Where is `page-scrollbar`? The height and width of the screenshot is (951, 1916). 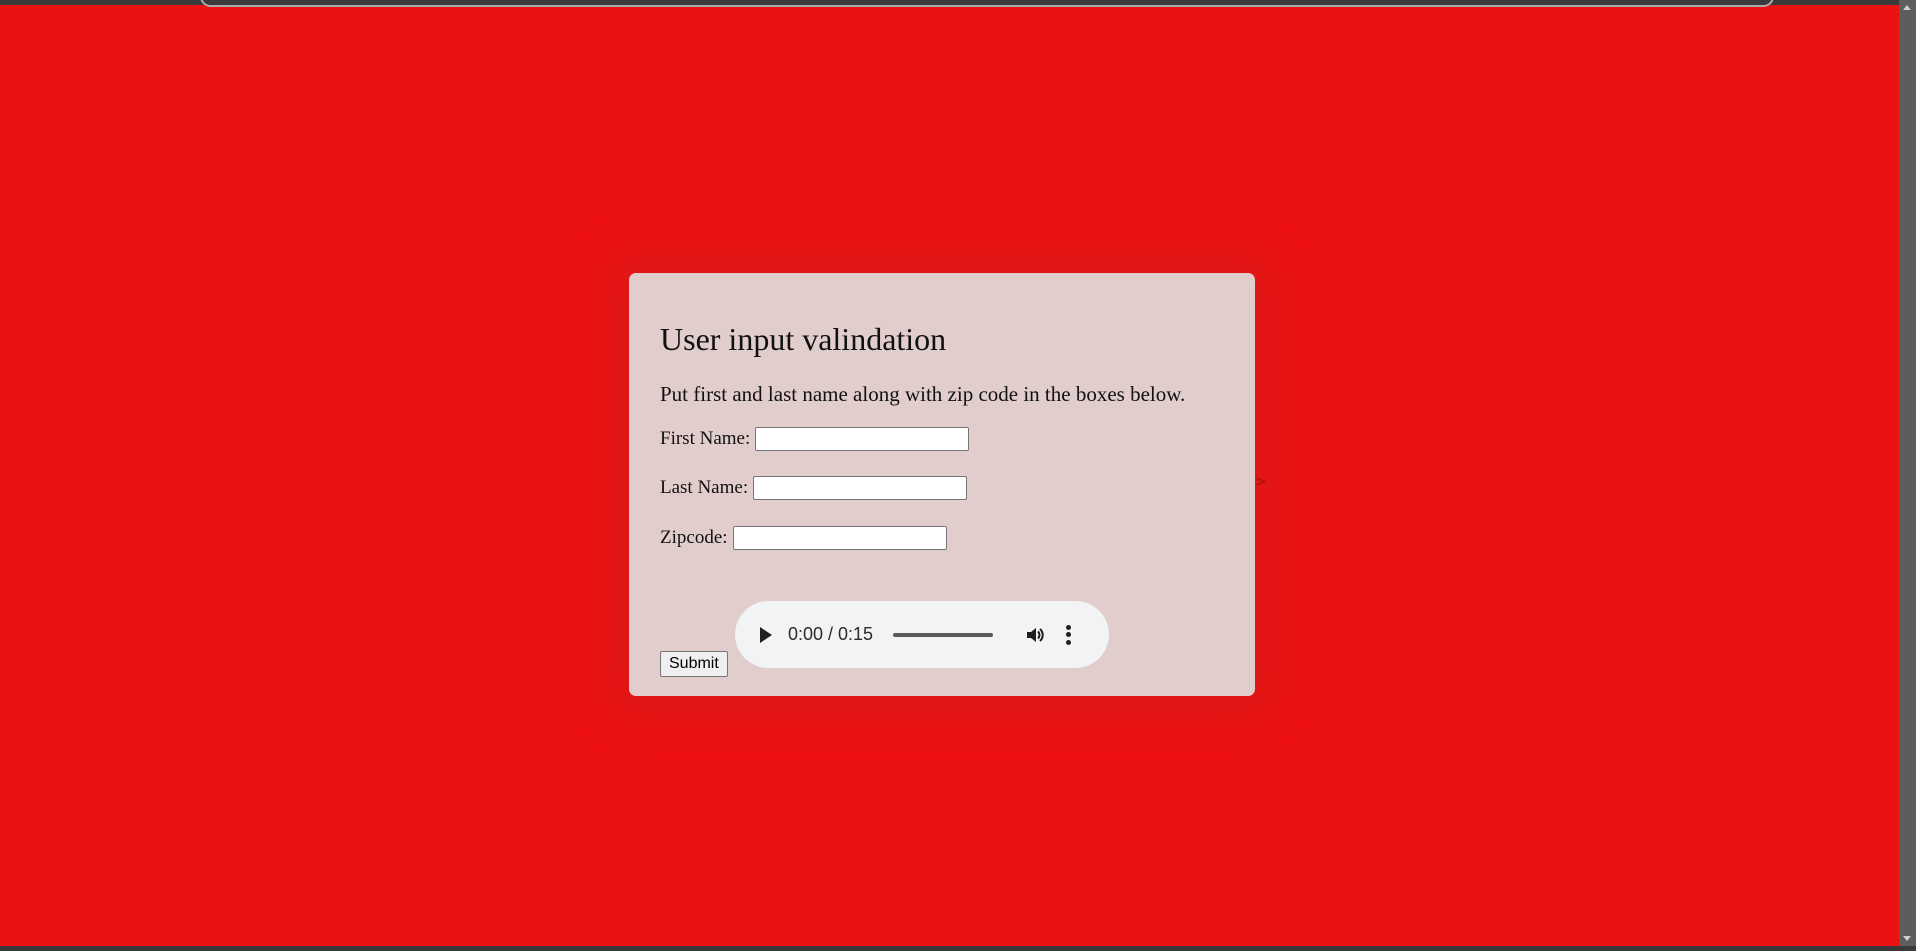
page-scrollbar is located at coordinates (1907, 473).